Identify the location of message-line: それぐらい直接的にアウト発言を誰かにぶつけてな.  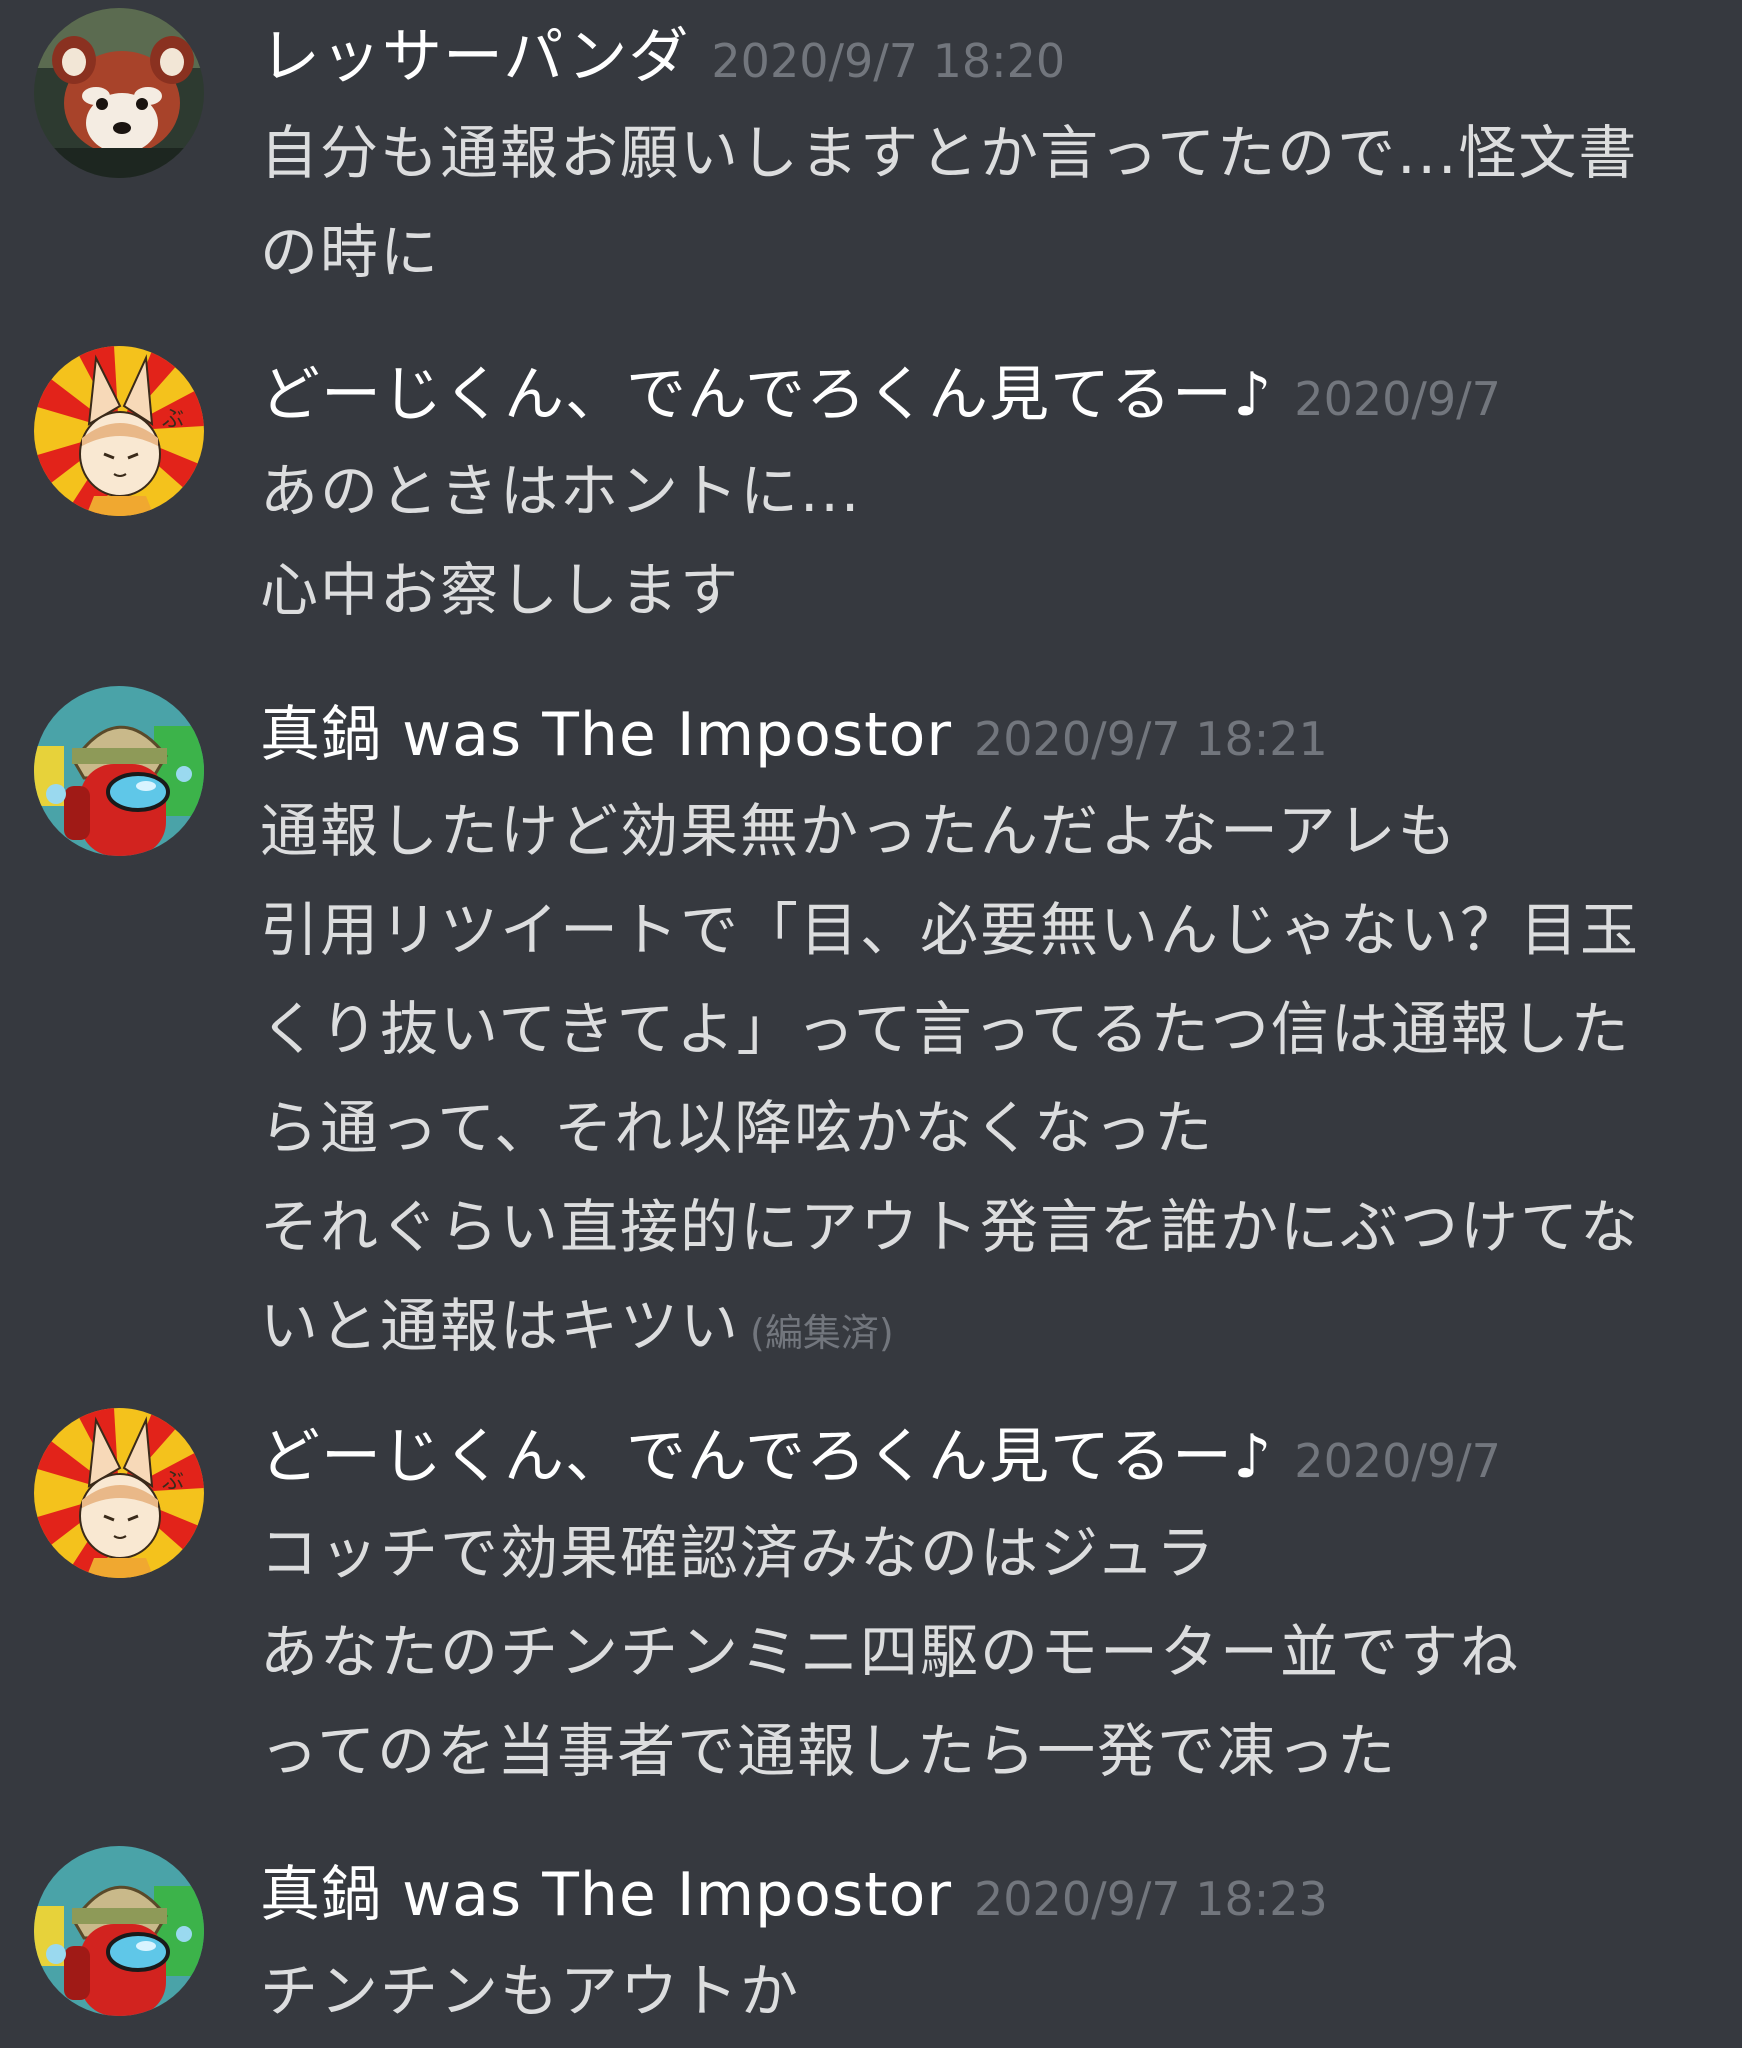
(950, 1227).